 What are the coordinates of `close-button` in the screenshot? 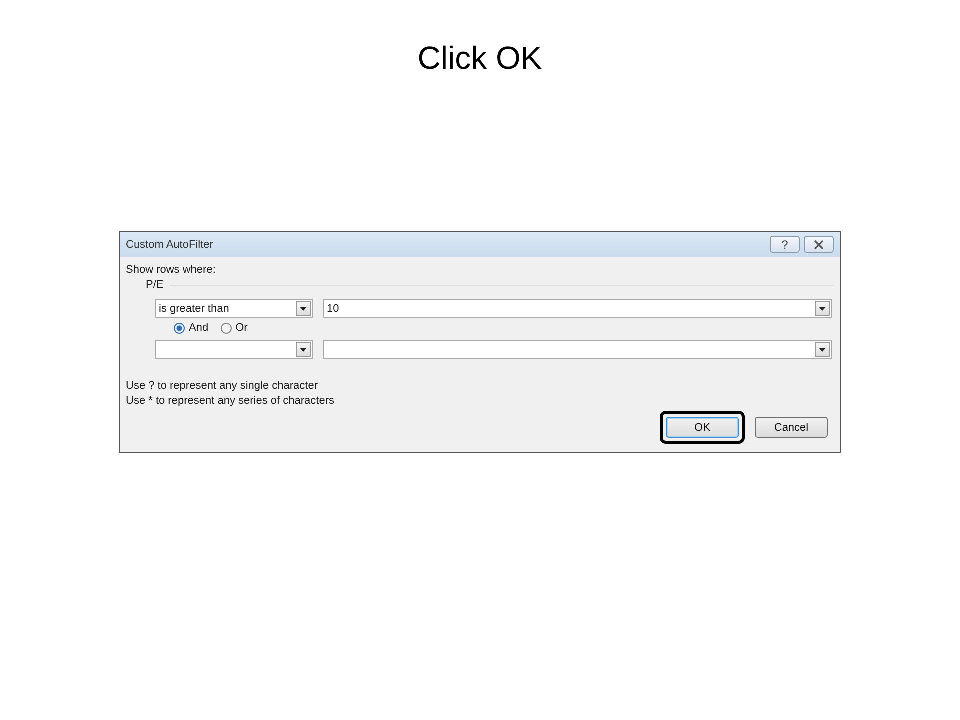 It's located at (819, 244).